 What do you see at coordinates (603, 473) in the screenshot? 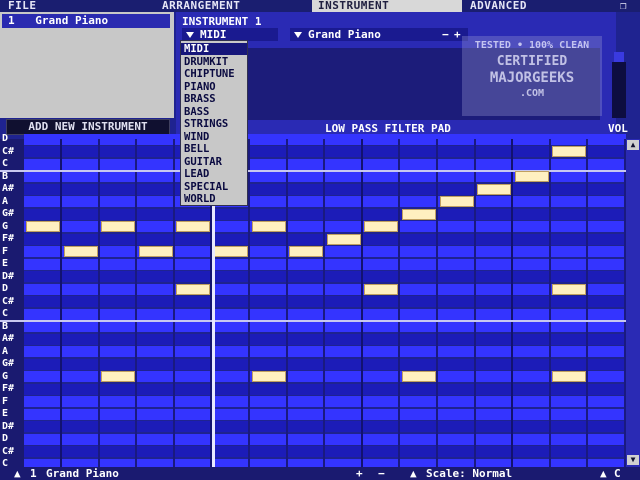
I see `key-prev-icon: ▲` at bounding box center [603, 473].